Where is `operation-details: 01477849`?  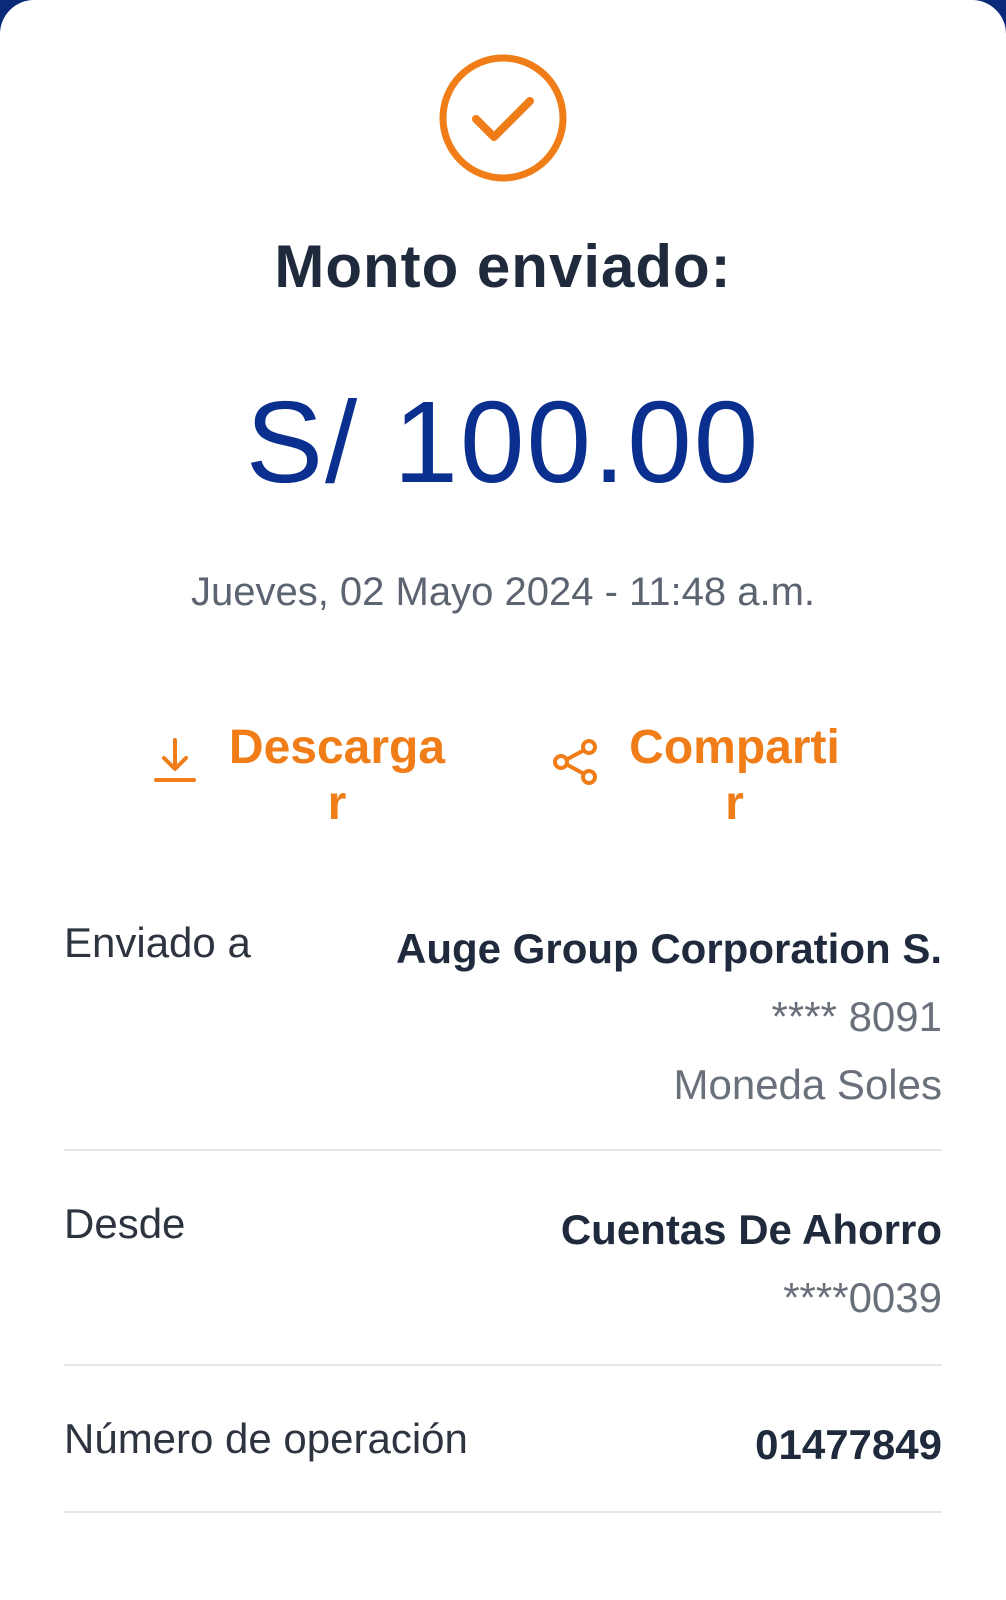
operation-details: 01477849 is located at coordinates (848, 1445).